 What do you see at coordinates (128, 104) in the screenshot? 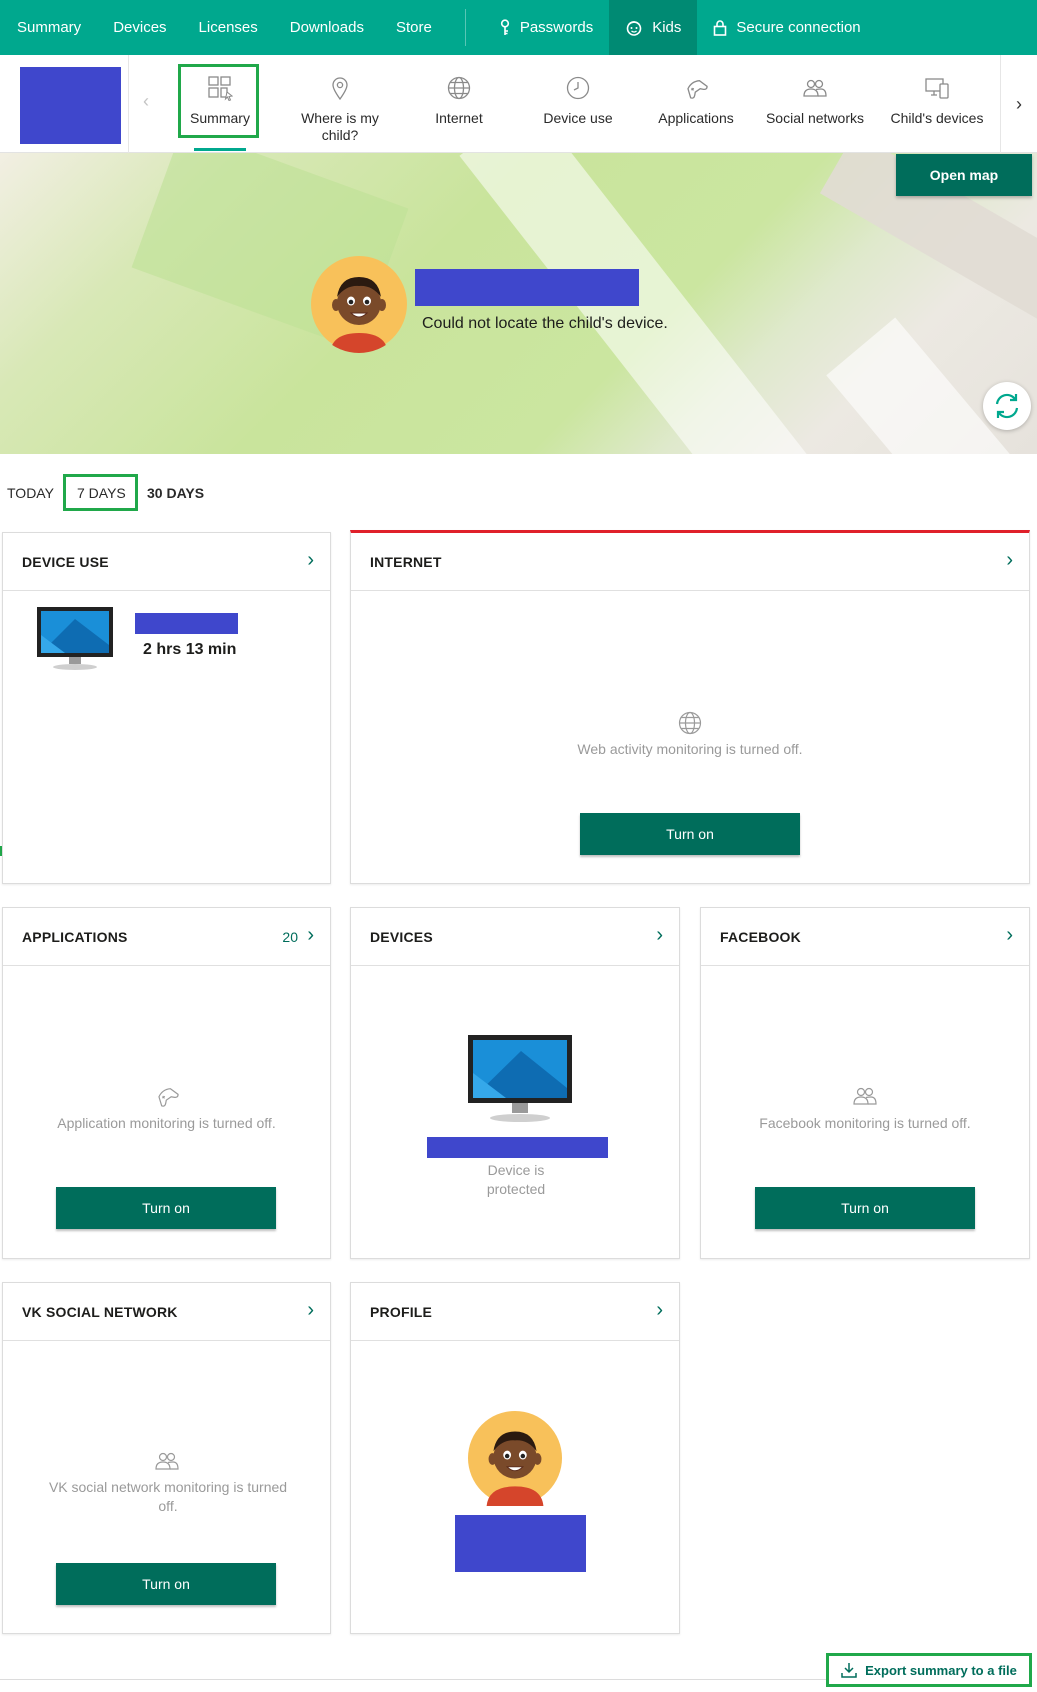
I see `subbar-divider` at bounding box center [128, 104].